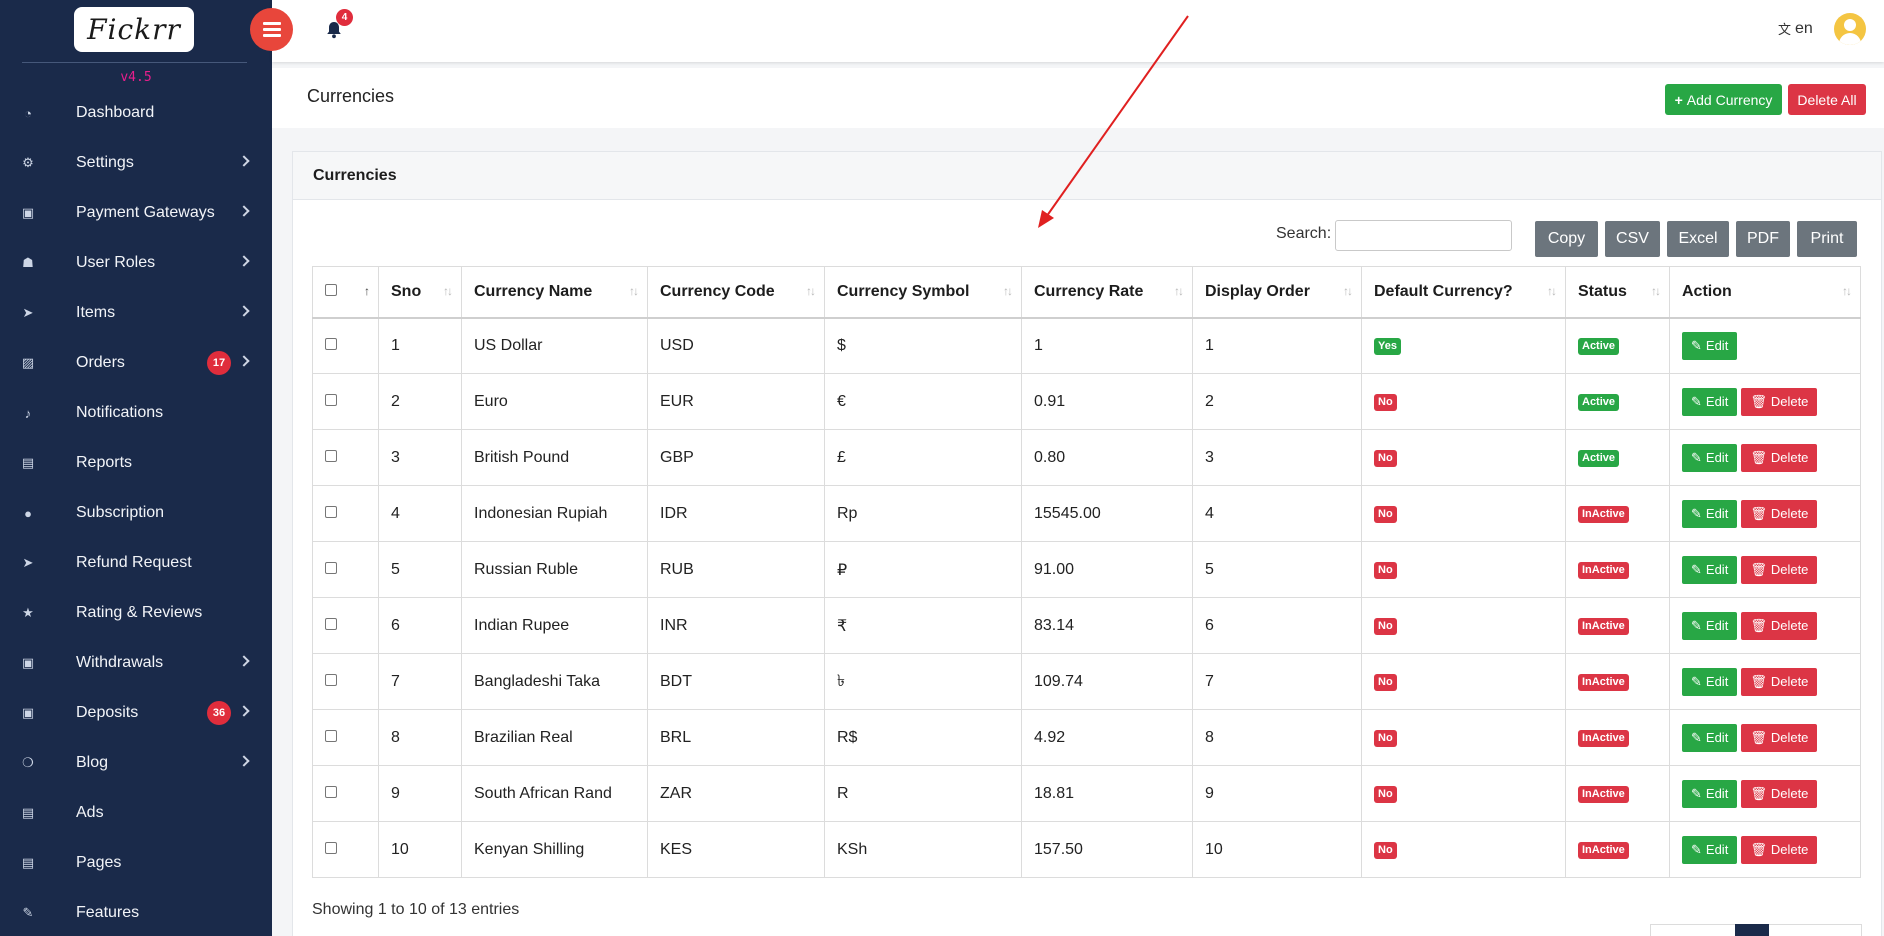  I want to click on column-header-display-order: Display Order ↑↓, so click(1277, 292).